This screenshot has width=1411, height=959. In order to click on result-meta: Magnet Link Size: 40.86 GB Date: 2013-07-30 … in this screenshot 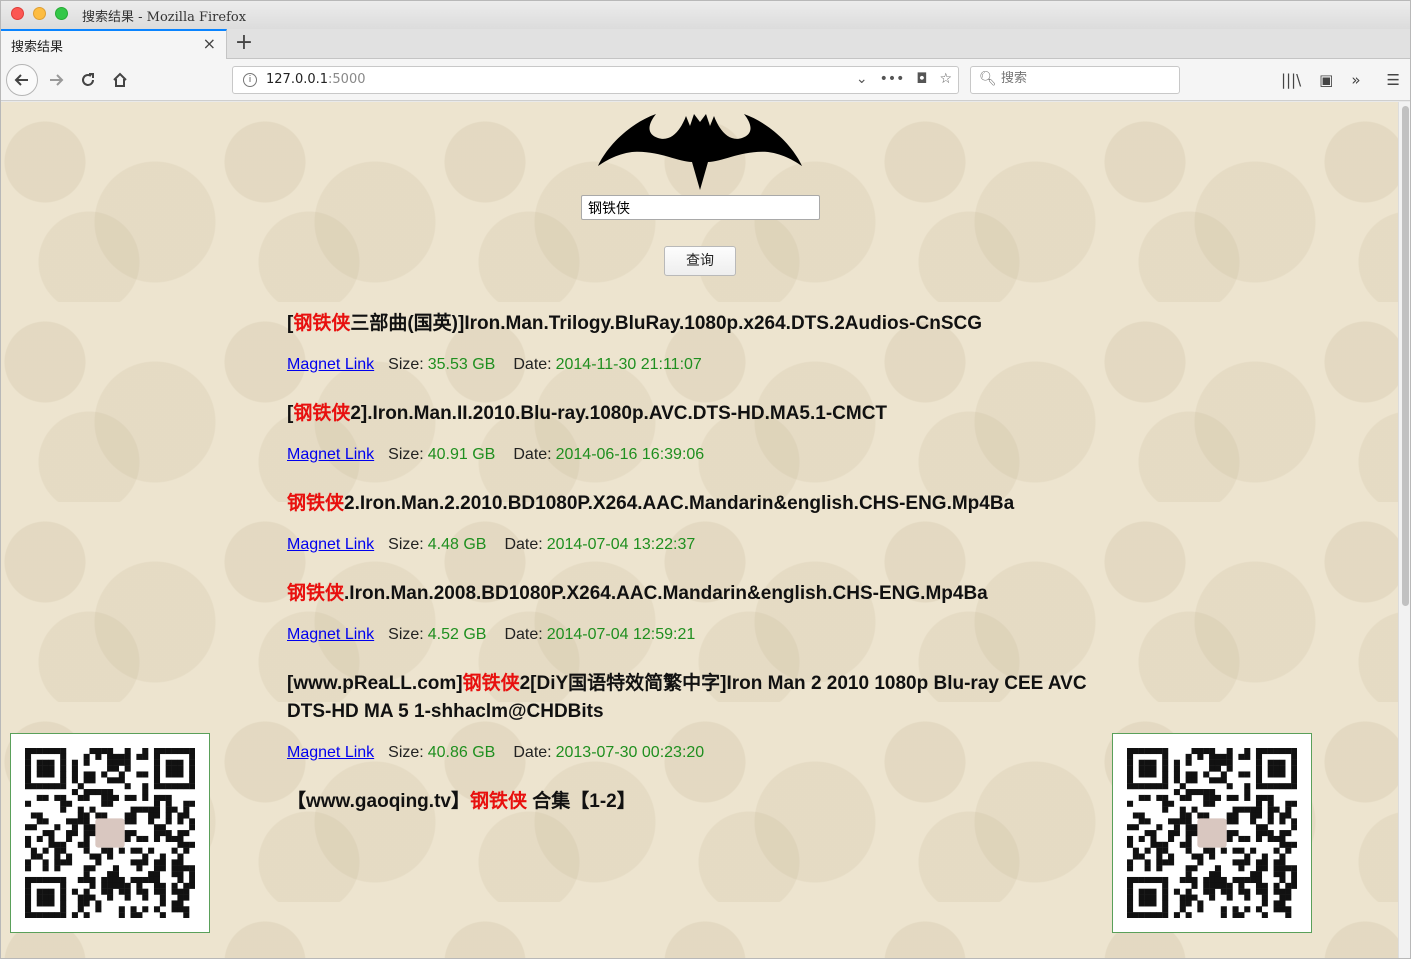, I will do `click(692, 753)`.